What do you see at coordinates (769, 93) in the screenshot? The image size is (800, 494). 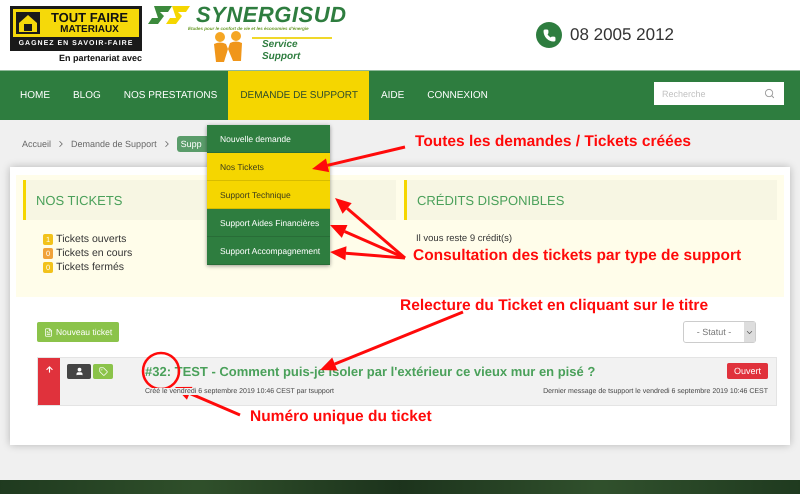 I see `search-icon` at bounding box center [769, 93].